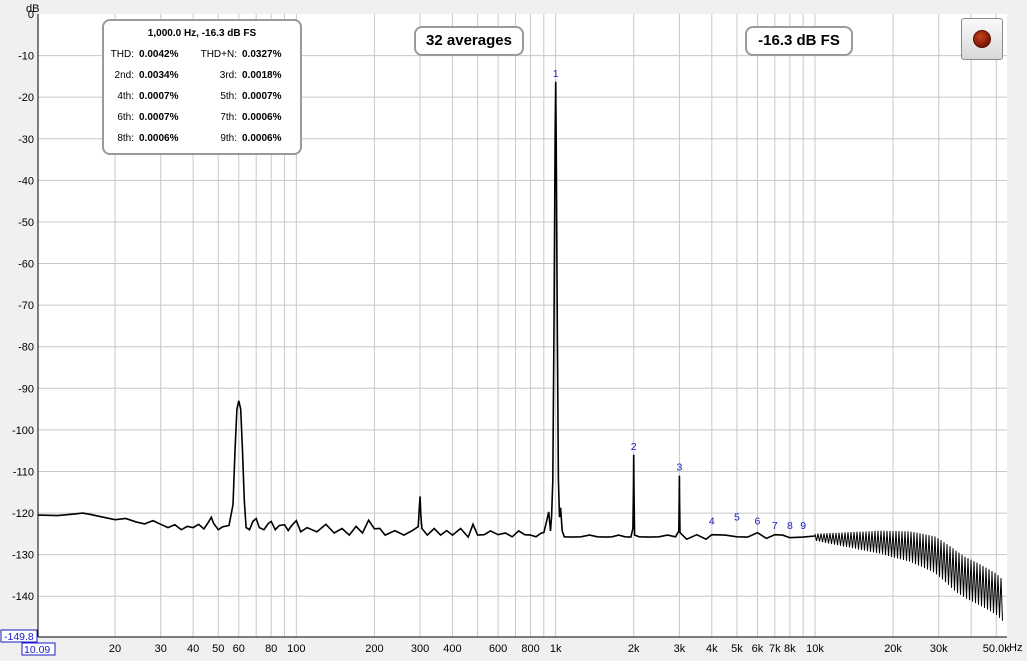 This screenshot has width=1027, height=661. Describe the element at coordinates (23, 556) in the screenshot. I see `y-tick-label: -130` at that location.